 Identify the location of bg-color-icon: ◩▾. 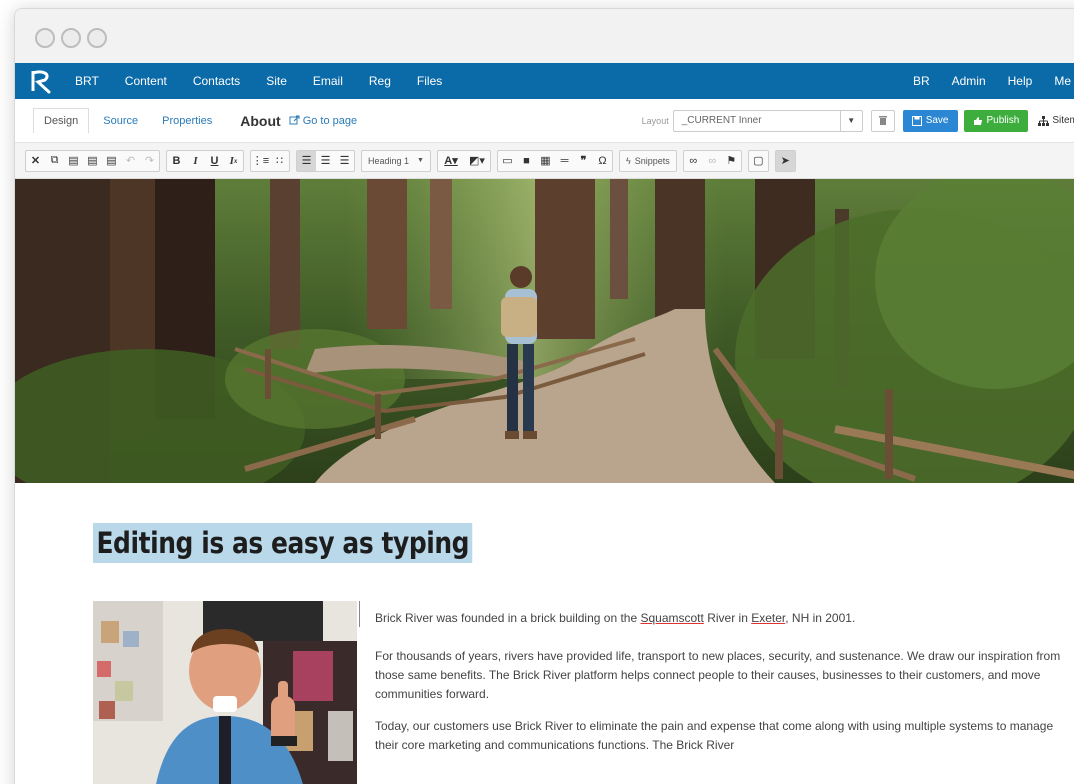
(477, 161).